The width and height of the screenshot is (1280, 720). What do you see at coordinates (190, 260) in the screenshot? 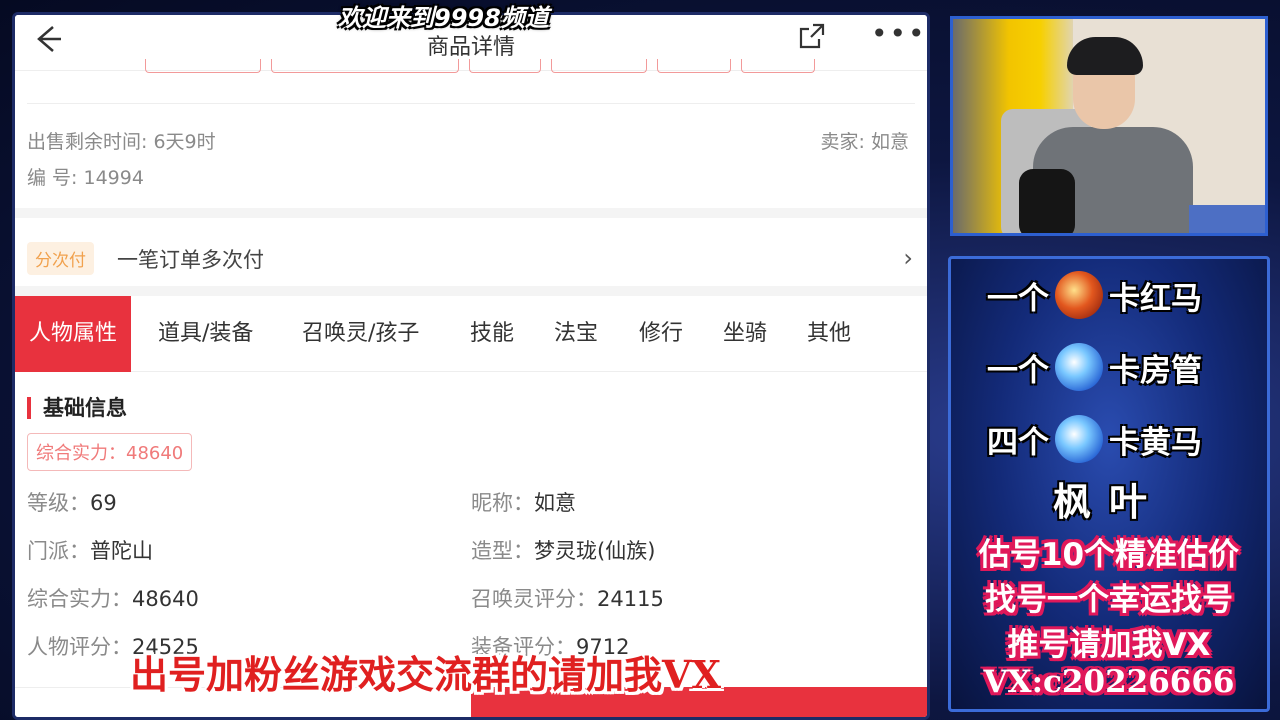
I see `installment-text: 一笔订单多次付` at bounding box center [190, 260].